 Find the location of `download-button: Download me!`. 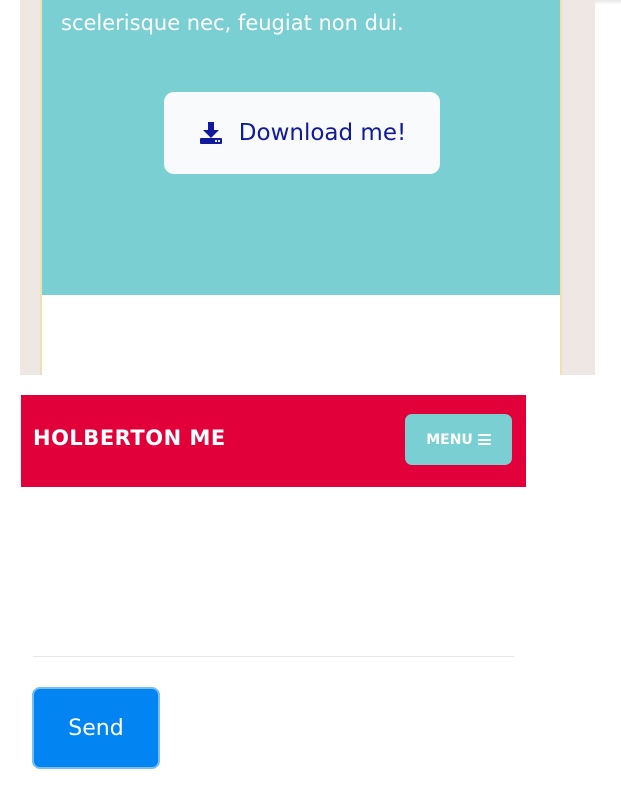

download-button: Download me! is located at coordinates (302, 133).